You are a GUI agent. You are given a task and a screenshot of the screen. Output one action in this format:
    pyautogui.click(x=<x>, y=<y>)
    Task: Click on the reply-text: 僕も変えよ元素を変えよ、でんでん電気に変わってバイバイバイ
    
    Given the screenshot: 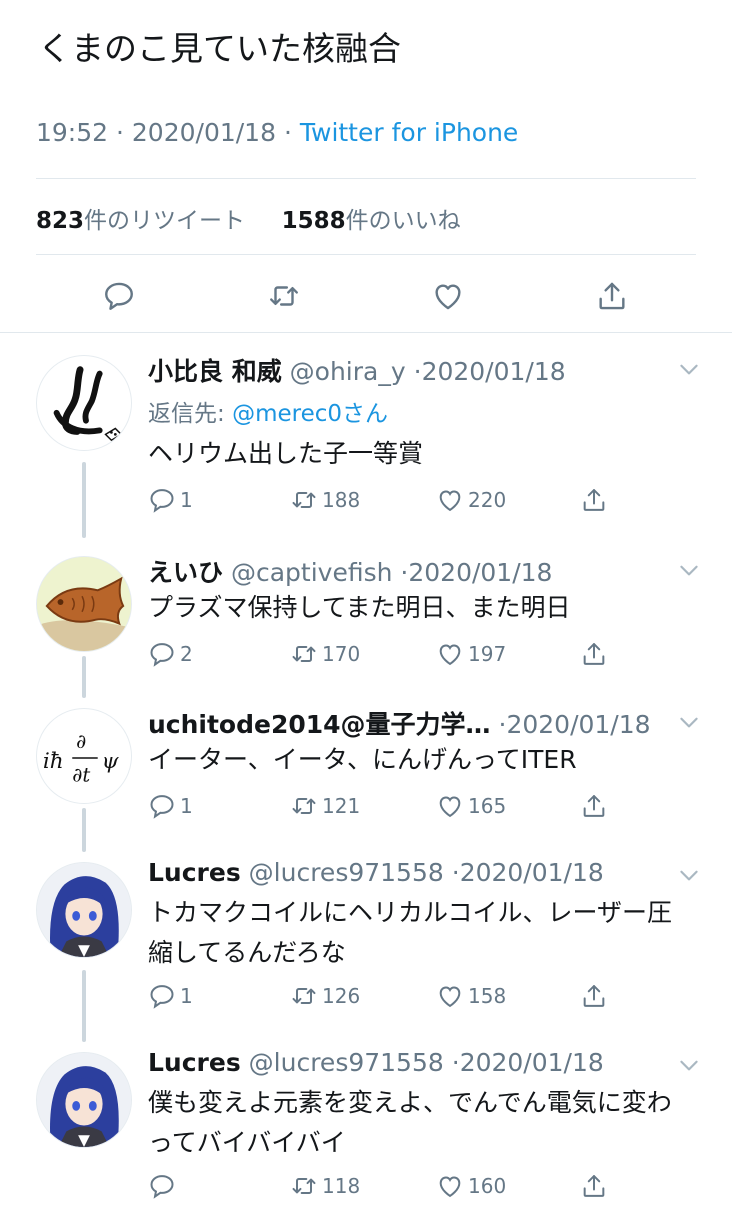 What is the action you would take?
    pyautogui.click(x=410, y=1122)
    